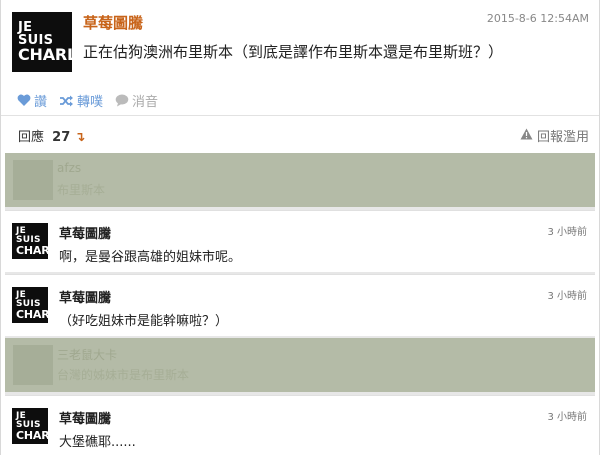 Image resolution: width=600 pixels, height=455 pixels. Describe the element at coordinates (145, 102) in the screenshot. I see `mute-label: 消音` at that location.